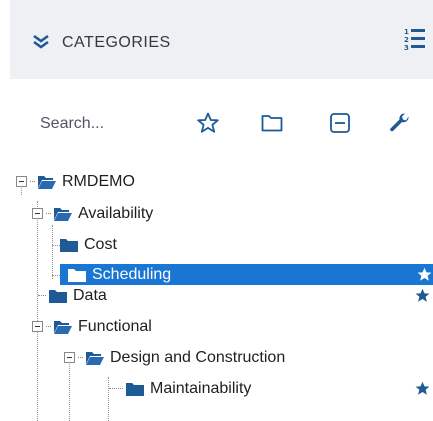  I want to click on toolbar, so click(221, 122).